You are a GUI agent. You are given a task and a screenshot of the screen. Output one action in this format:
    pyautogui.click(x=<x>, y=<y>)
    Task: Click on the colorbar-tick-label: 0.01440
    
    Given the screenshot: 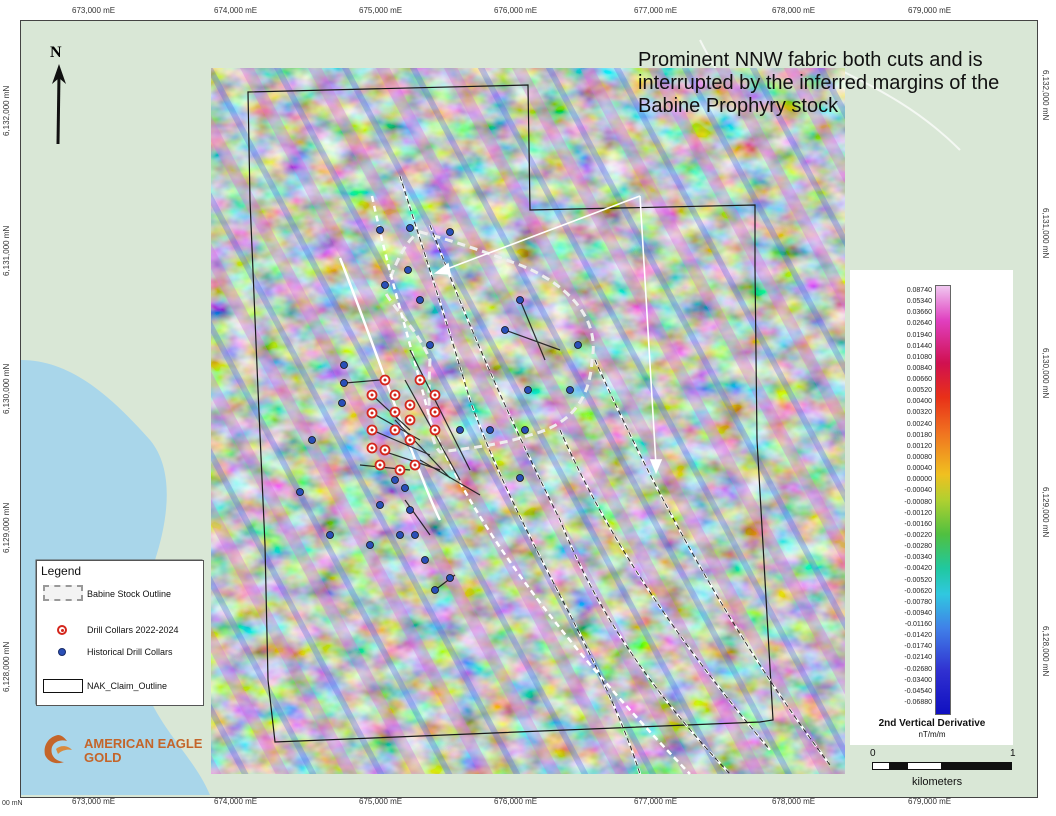 What is the action you would take?
    pyautogui.click(x=919, y=346)
    